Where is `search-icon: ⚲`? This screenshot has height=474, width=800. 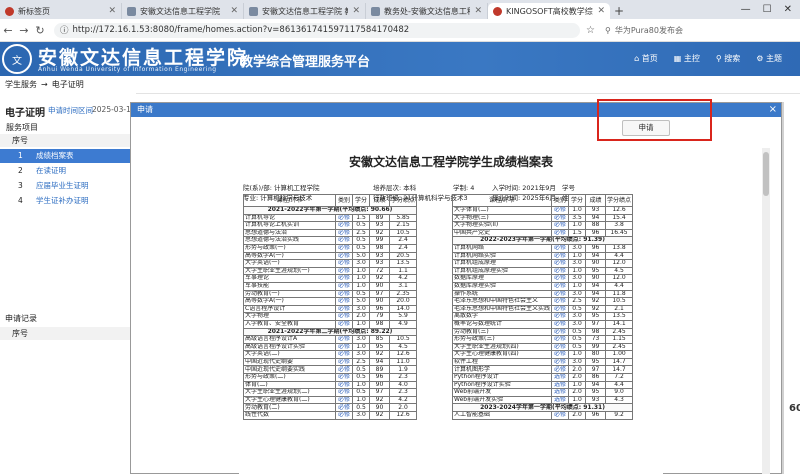 search-icon: ⚲ is located at coordinates (607, 30).